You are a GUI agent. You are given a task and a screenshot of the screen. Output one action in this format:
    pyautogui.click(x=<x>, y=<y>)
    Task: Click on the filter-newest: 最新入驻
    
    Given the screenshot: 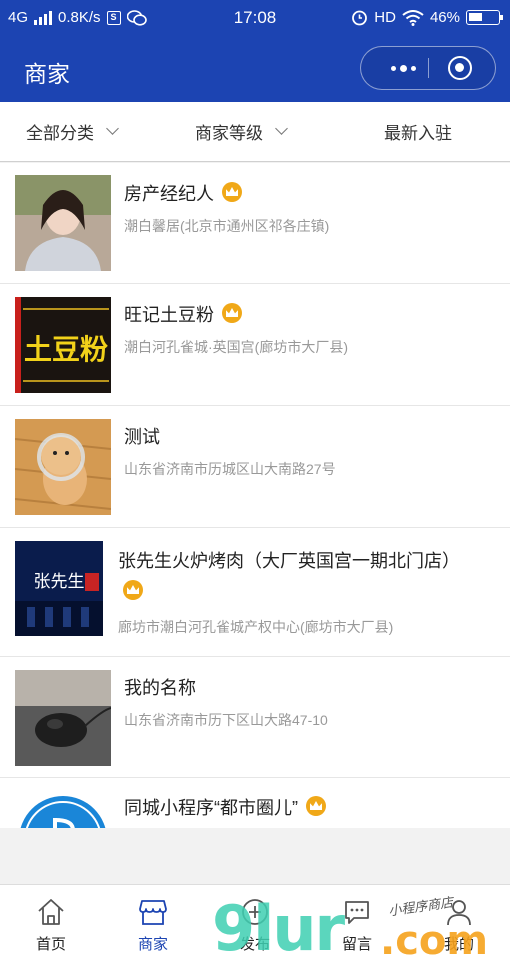 What is the action you would take?
    pyautogui.click(x=418, y=131)
    